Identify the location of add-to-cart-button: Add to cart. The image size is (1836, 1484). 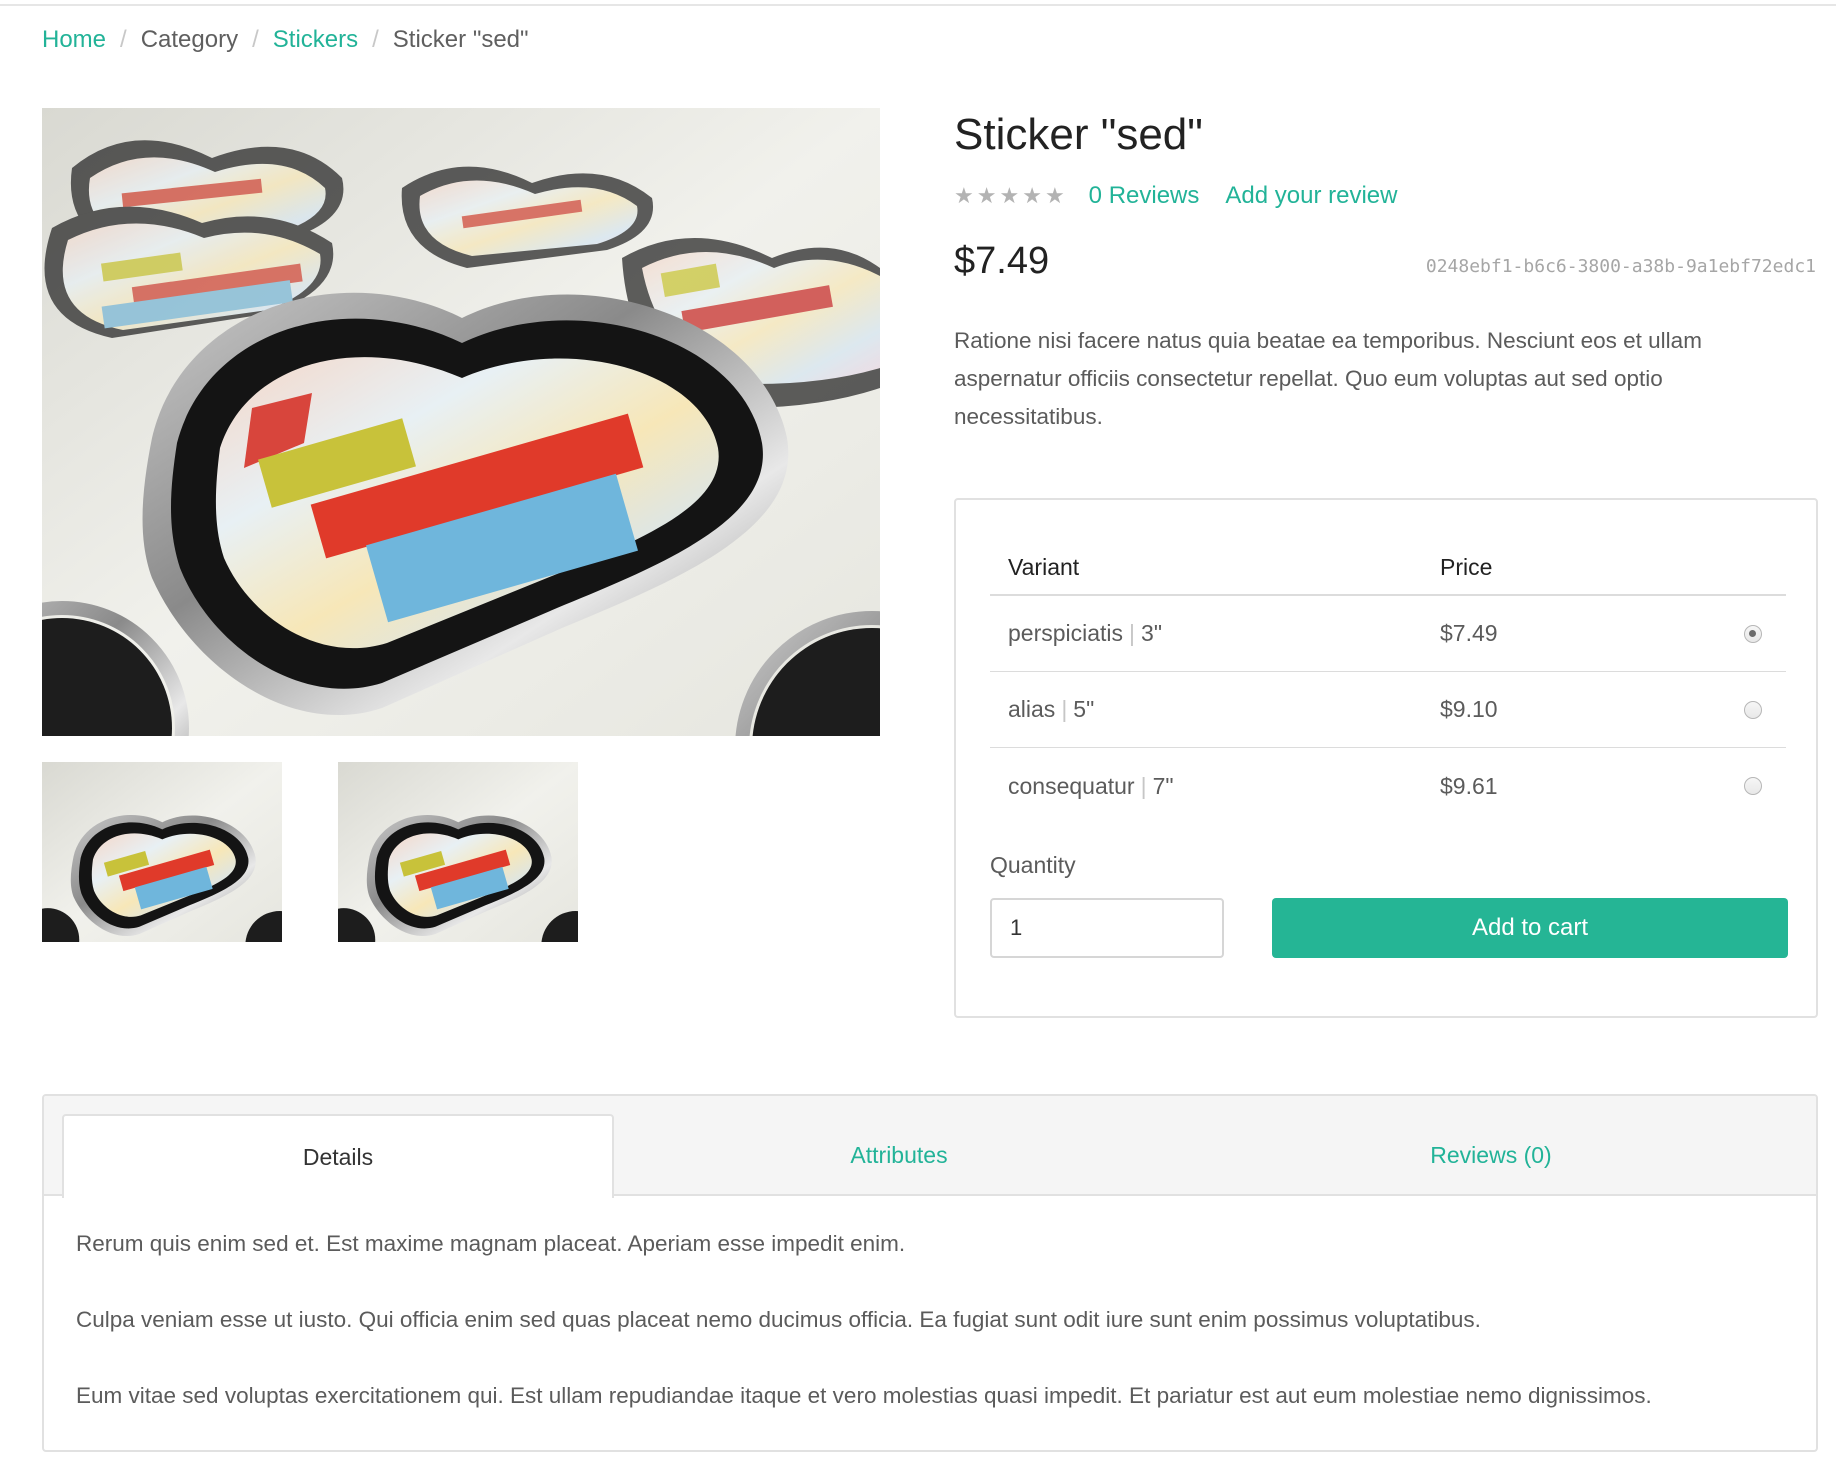
(1530, 928).